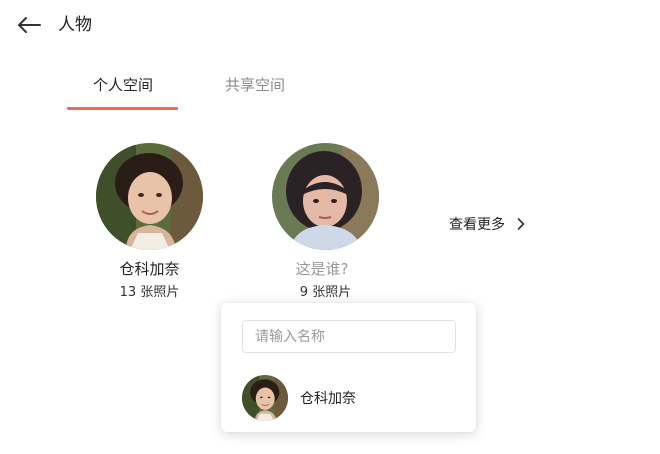 This screenshot has height=454, width=660. Describe the element at coordinates (328, 399) in the screenshot. I see `suggestion-name: 仓科加奈` at that location.